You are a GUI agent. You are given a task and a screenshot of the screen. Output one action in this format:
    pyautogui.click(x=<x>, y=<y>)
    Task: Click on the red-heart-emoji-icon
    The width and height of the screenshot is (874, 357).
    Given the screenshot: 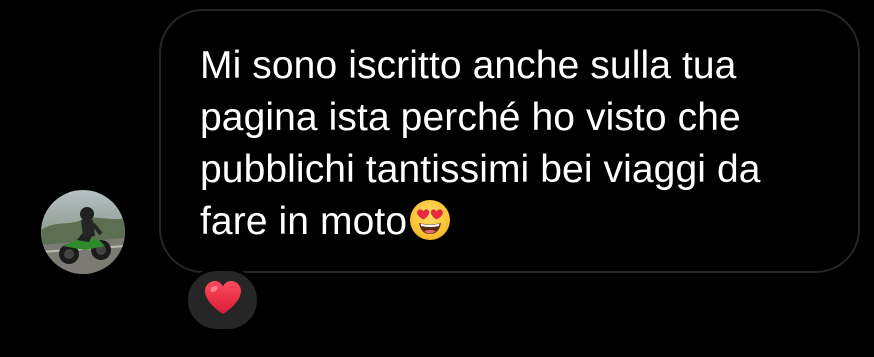 What is the action you would take?
    pyautogui.click(x=223, y=300)
    